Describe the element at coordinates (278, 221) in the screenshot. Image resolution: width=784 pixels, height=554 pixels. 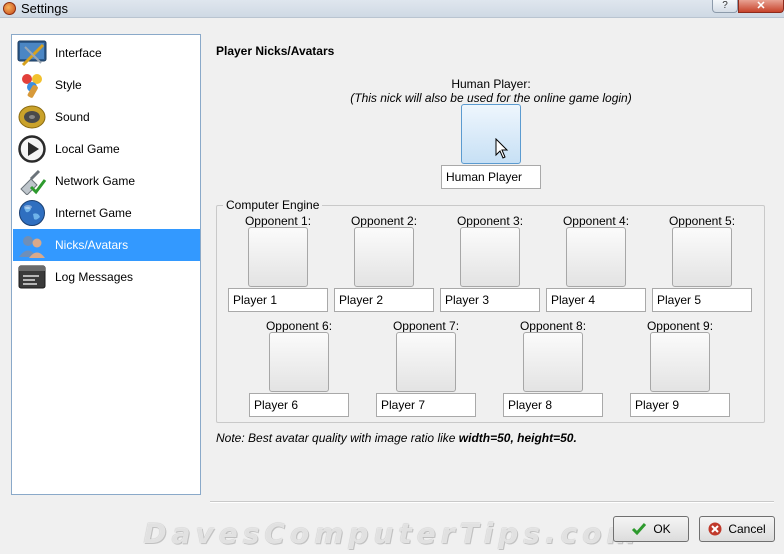
I see `opponent-1-label: Opponent 1:` at that location.